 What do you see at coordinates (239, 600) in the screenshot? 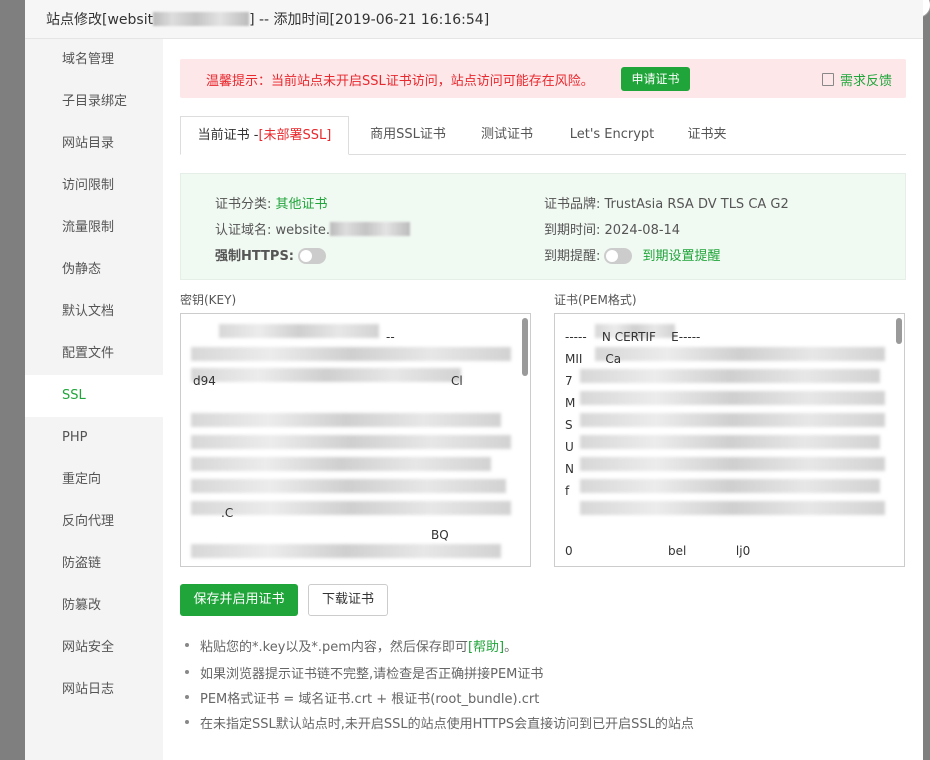
I see `save-enable-cert-button: 保存并启用证书` at bounding box center [239, 600].